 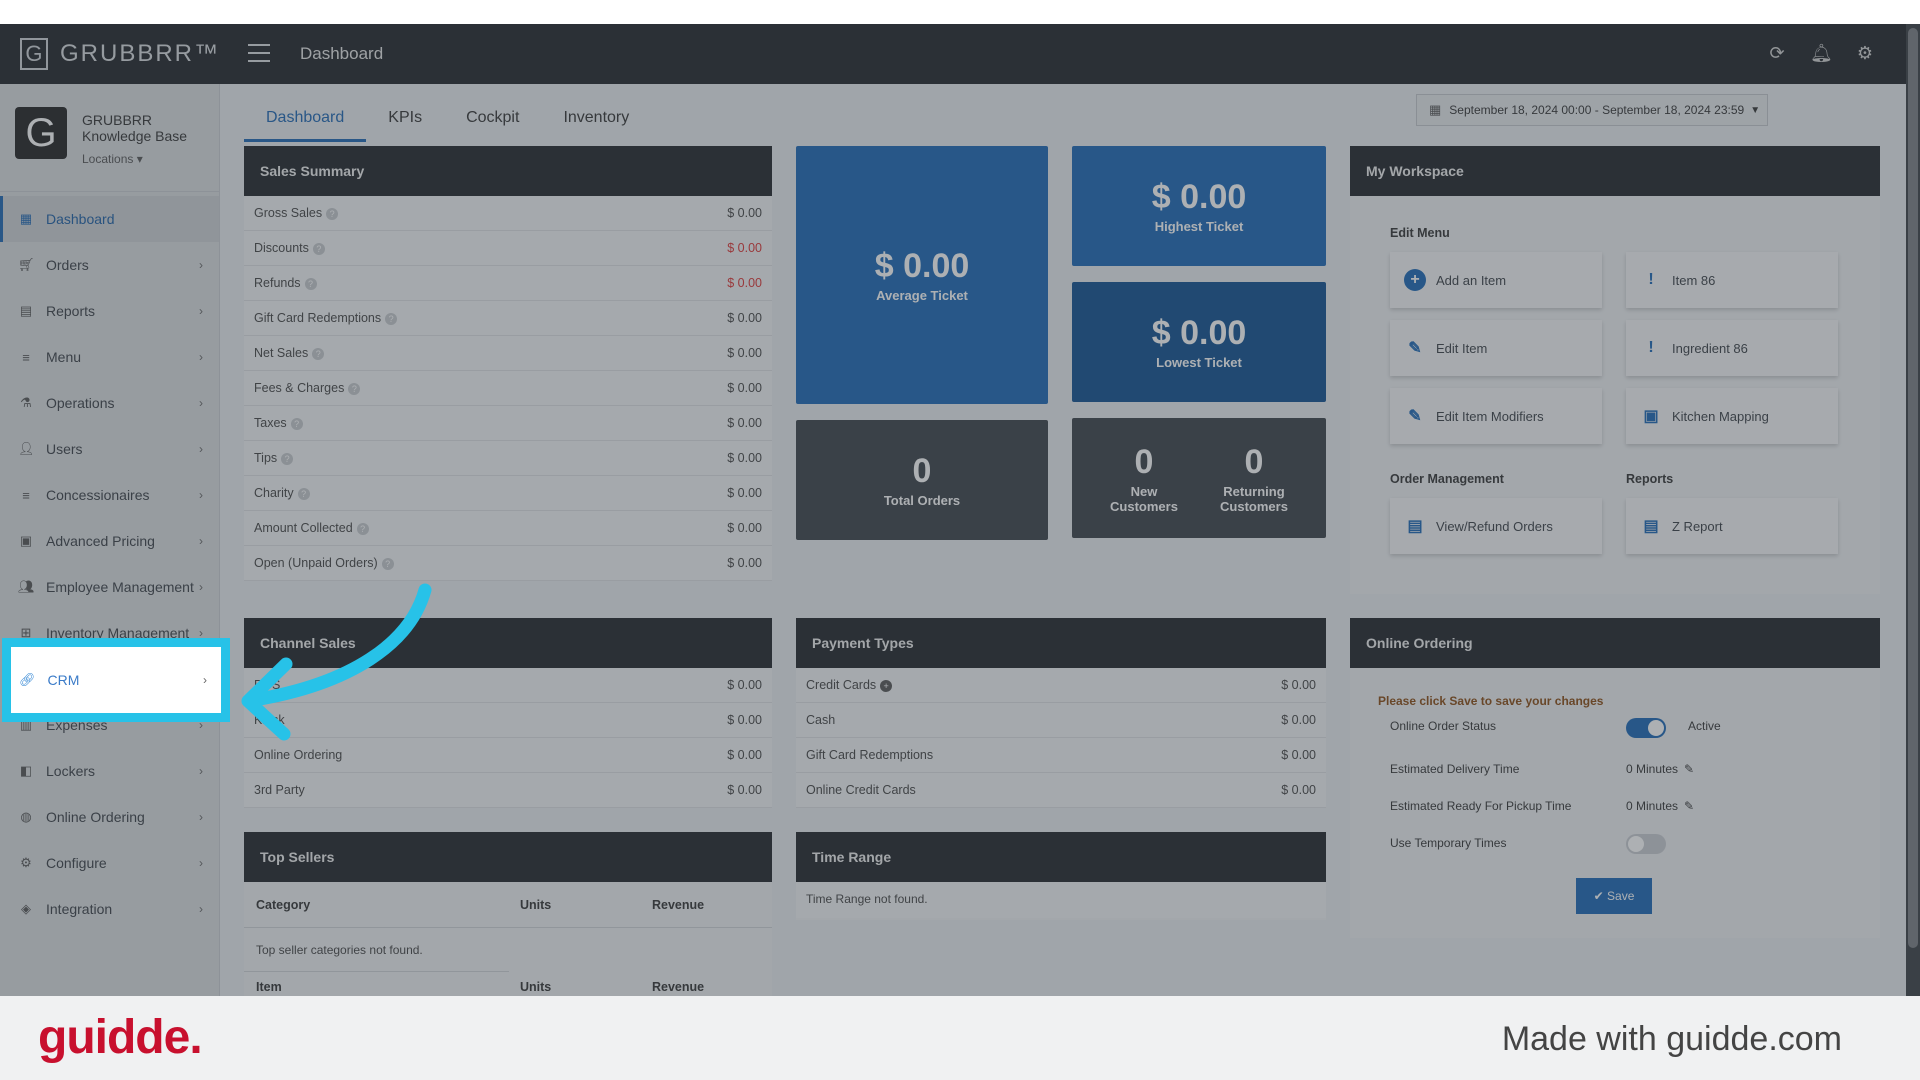 I want to click on column-header-revenue: Revenue, so click(x=678, y=987).